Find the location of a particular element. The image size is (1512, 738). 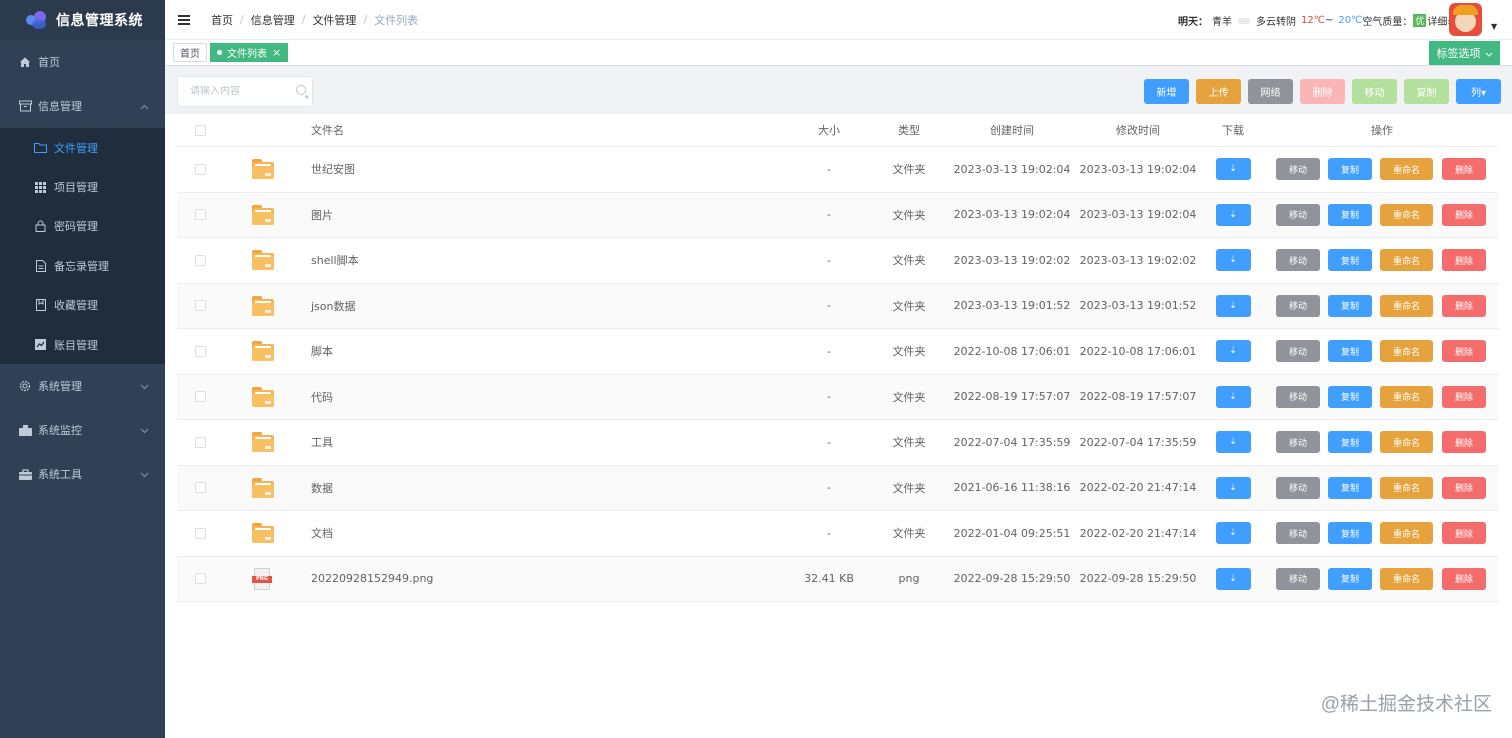

breadcrumb-item: 首页 is located at coordinates (222, 20).